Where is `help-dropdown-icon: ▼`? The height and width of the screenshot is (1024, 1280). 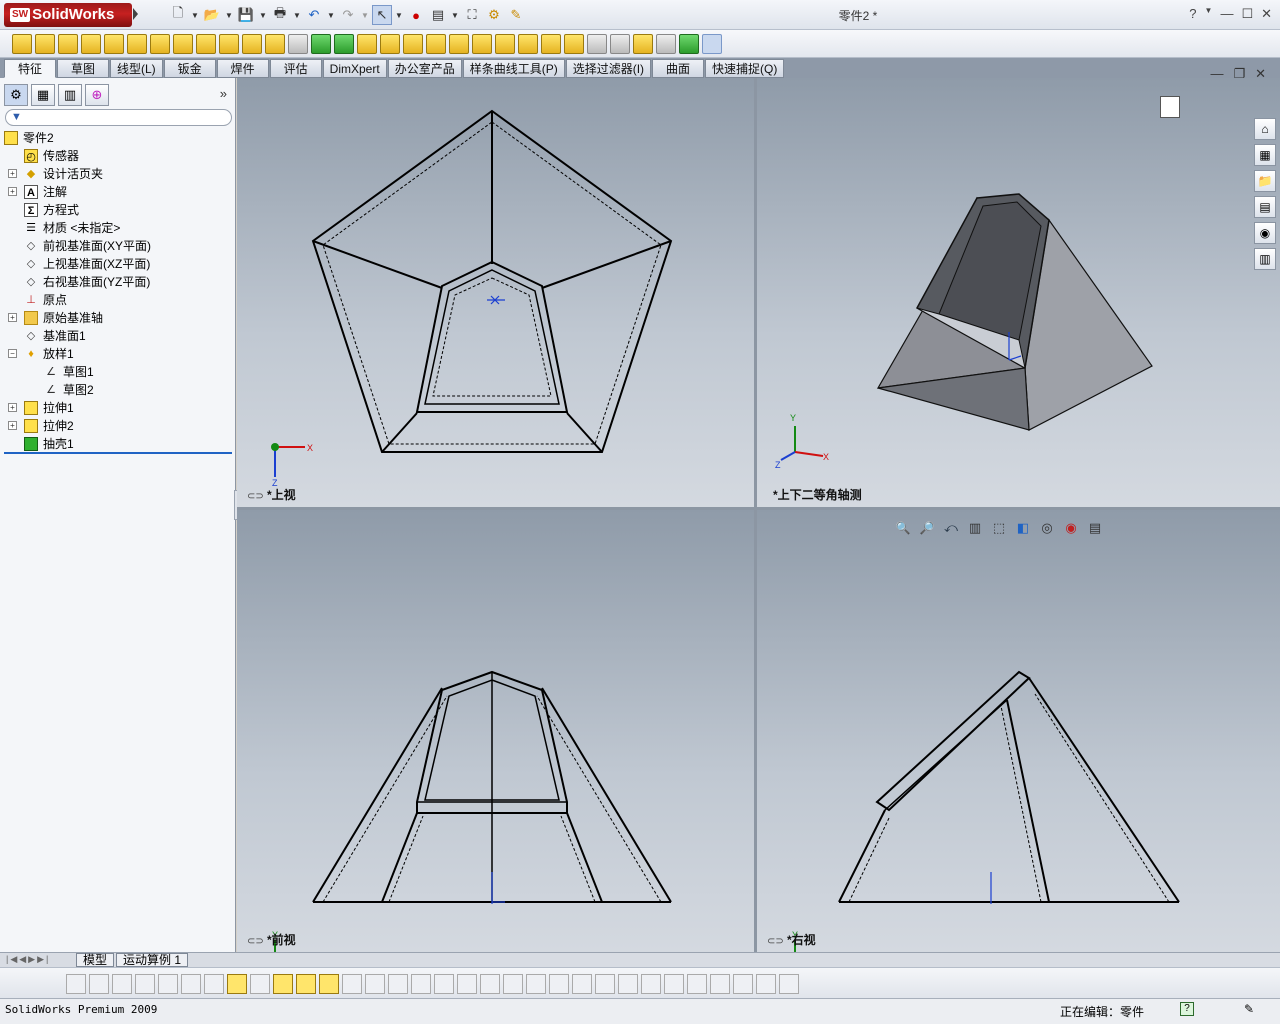 help-dropdown-icon: ▼ is located at coordinates (1209, 14).